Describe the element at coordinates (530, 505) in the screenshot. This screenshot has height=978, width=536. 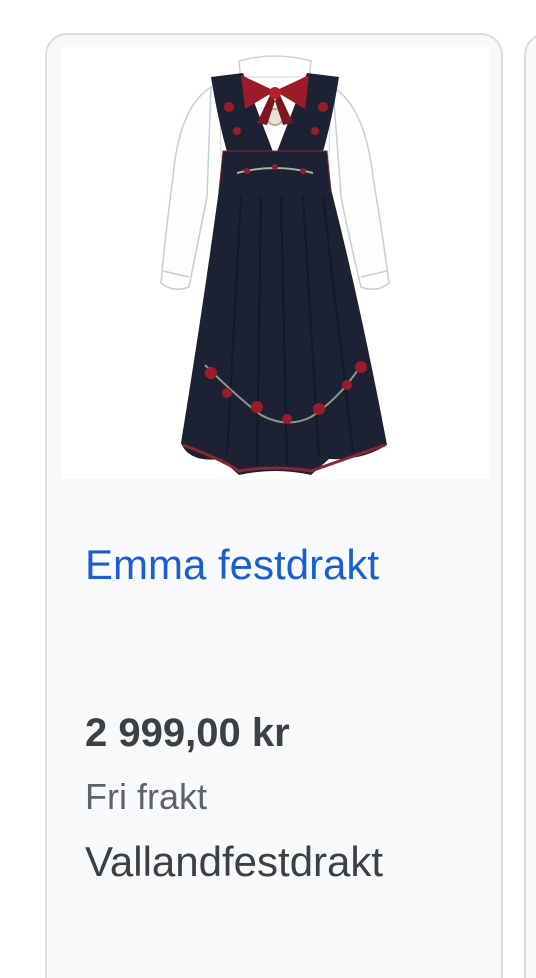
I see `next-product-card` at that location.